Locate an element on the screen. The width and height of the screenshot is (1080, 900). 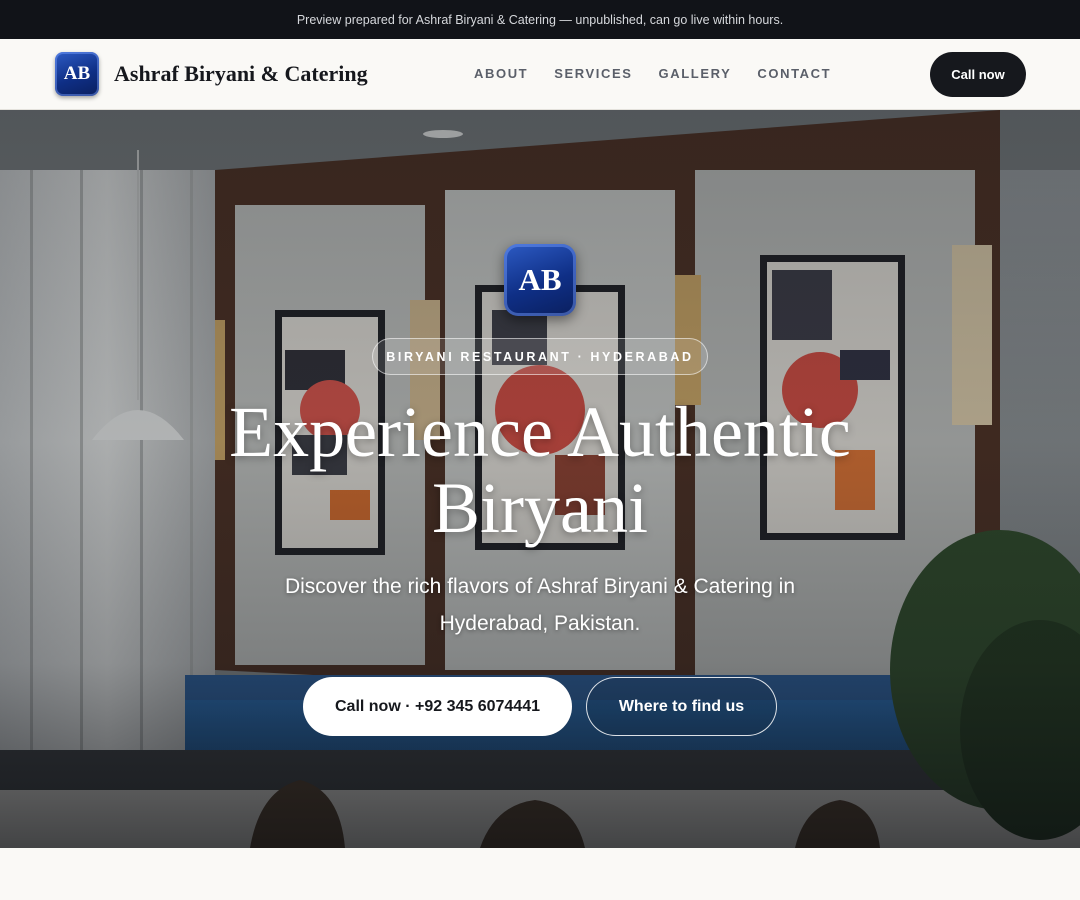
logo-text: AB is located at coordinates (77, 73).